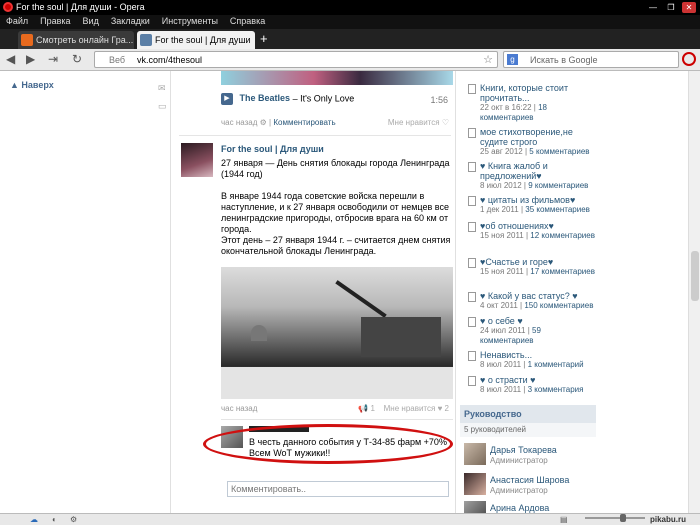 The image size is (700, 525). Describe the element at coordinates (623, 518) in the screenshot. I see `zoom-slider-knob` at that location.